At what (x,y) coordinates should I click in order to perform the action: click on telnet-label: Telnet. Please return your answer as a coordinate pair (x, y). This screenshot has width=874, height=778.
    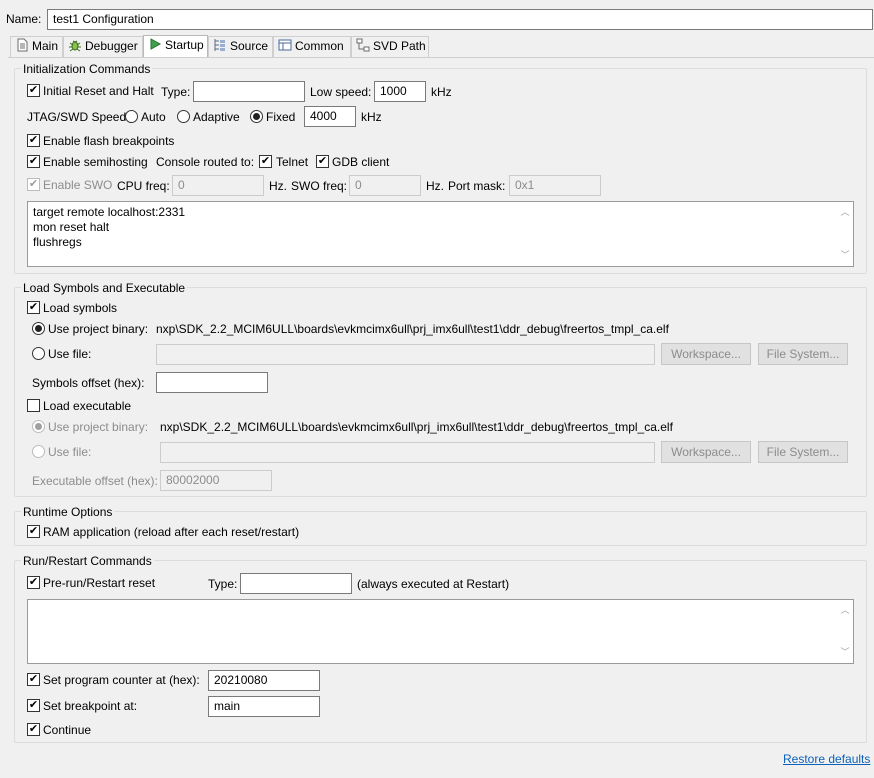
    Looking at the image, I should click on (292, 162).